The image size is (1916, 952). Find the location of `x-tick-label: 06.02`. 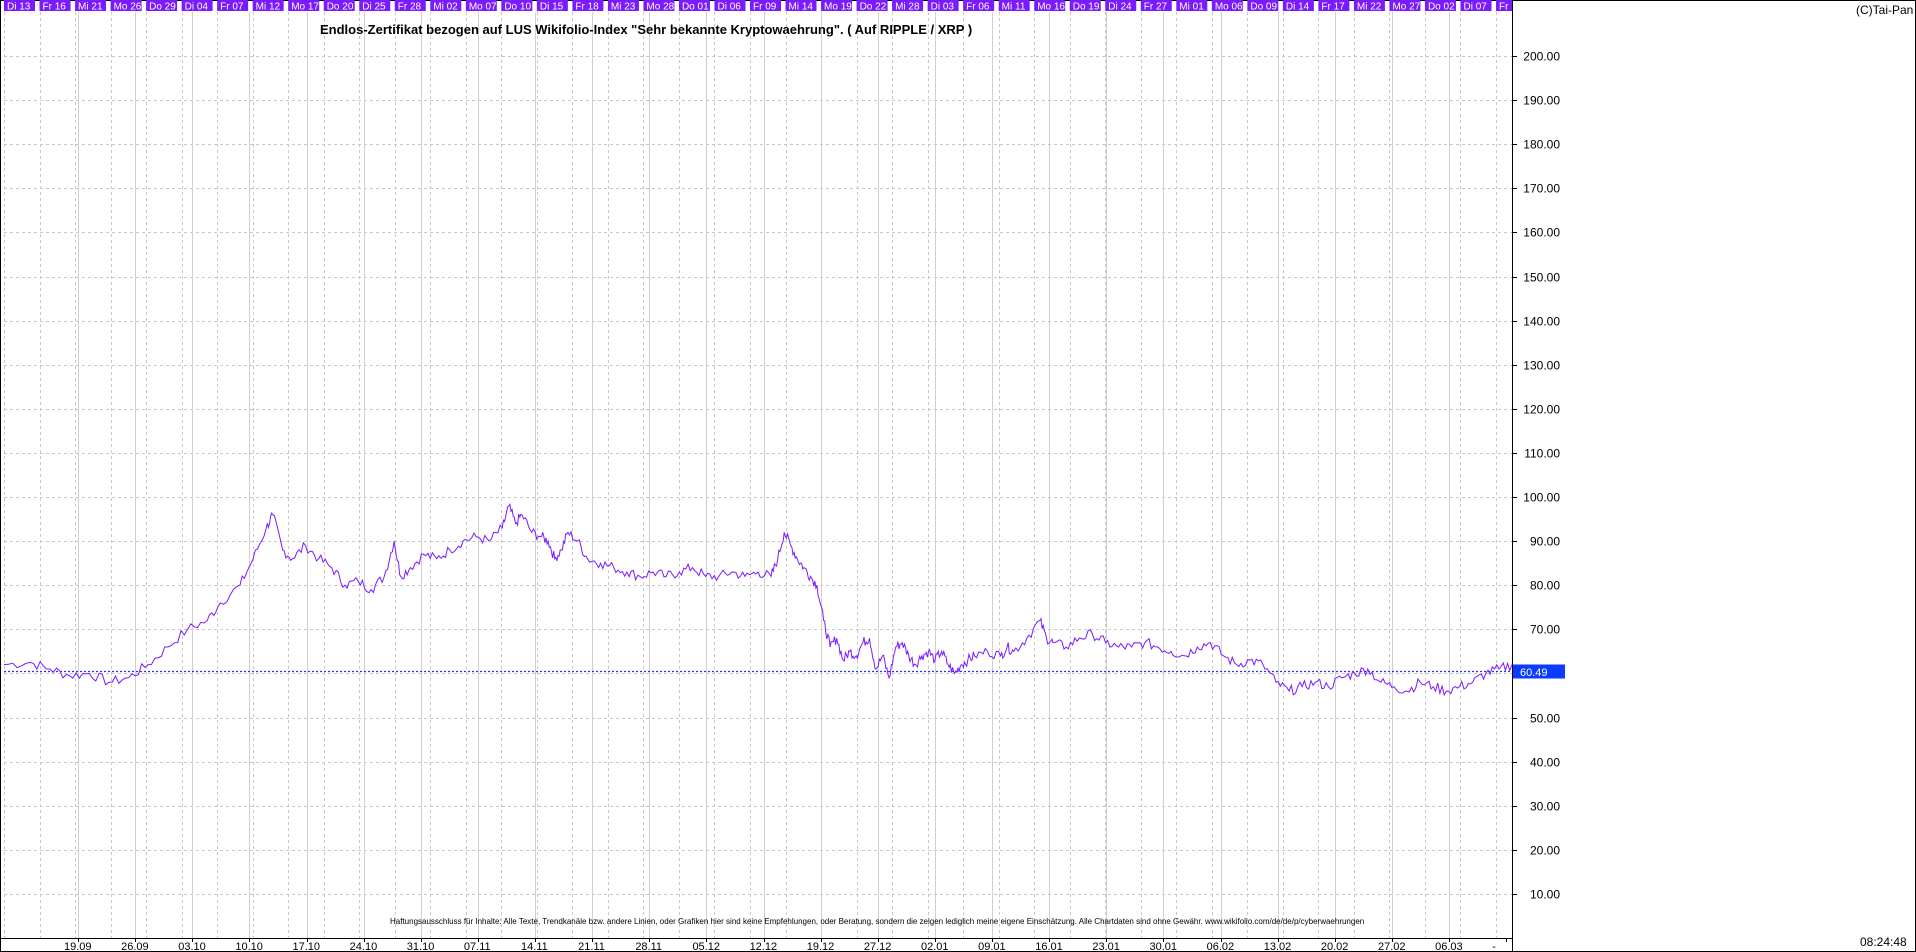

x-tick-label: 06.02 is located at coordinates (1221, 946).